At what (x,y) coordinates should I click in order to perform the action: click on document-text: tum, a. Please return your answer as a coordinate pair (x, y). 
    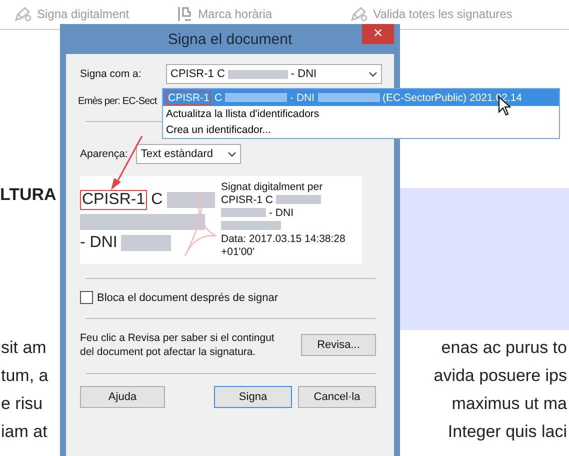
    Looking at the image, I should click on (24, 376).